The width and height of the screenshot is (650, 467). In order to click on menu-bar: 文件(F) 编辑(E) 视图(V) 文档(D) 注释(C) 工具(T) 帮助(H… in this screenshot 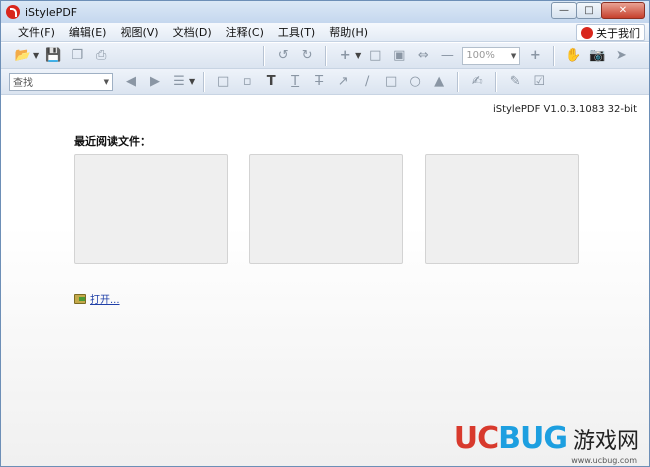, I will do `click(325, 32)`.